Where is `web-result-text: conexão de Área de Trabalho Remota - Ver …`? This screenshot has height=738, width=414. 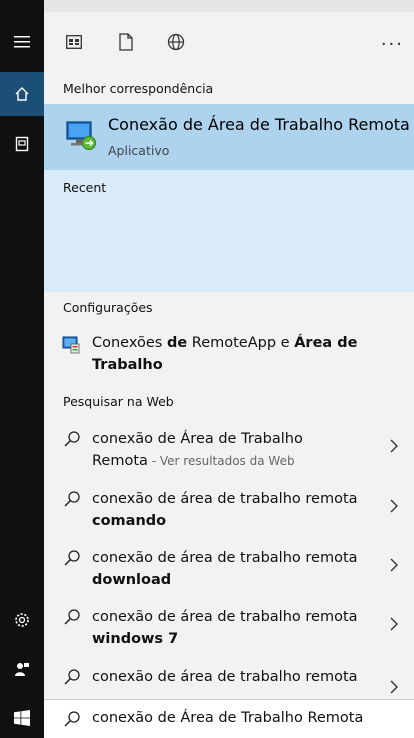
web-result-text: conexão de Área de Trabalho Remota - Ver … is located at coordinates (197, 450).